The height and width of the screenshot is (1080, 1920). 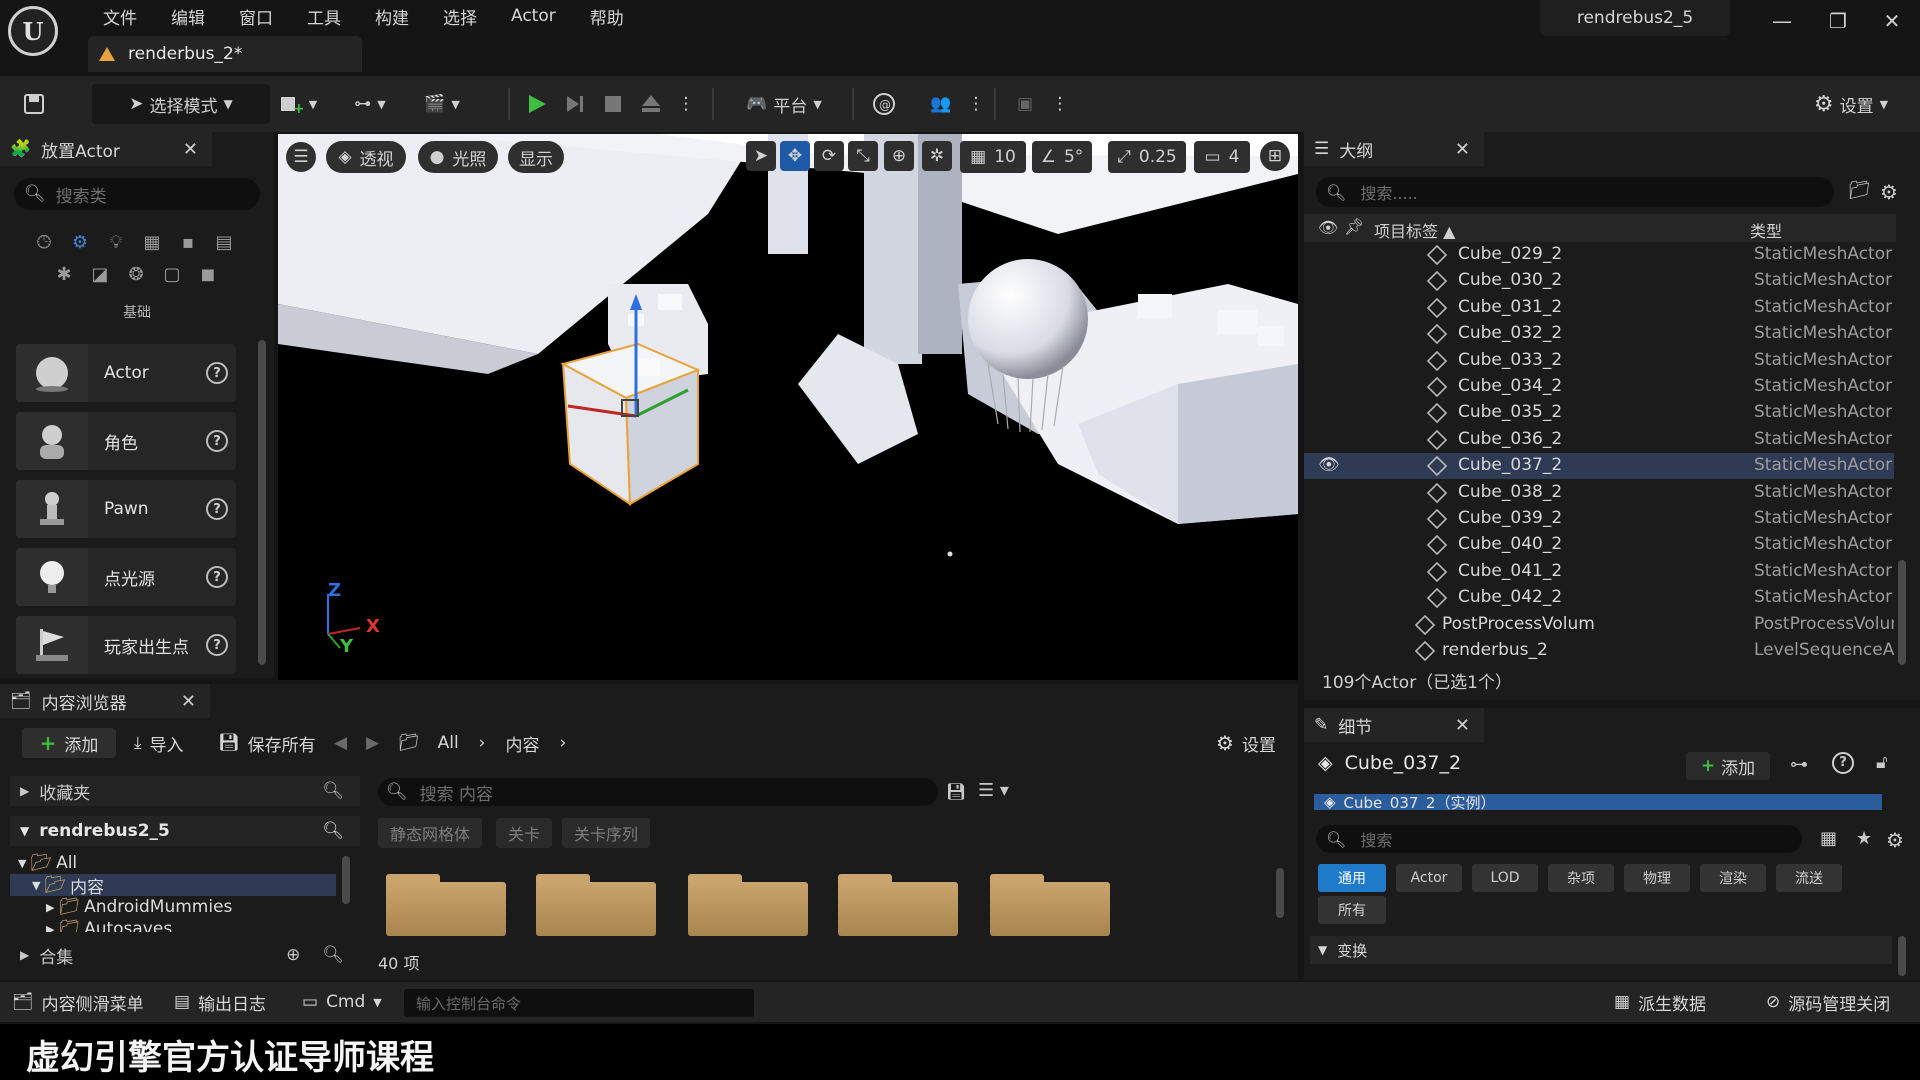 What do you see at coordinates (324, 16) in the screenshot?
I see `menu-tools: 工具` at bounding box center [324, 16].